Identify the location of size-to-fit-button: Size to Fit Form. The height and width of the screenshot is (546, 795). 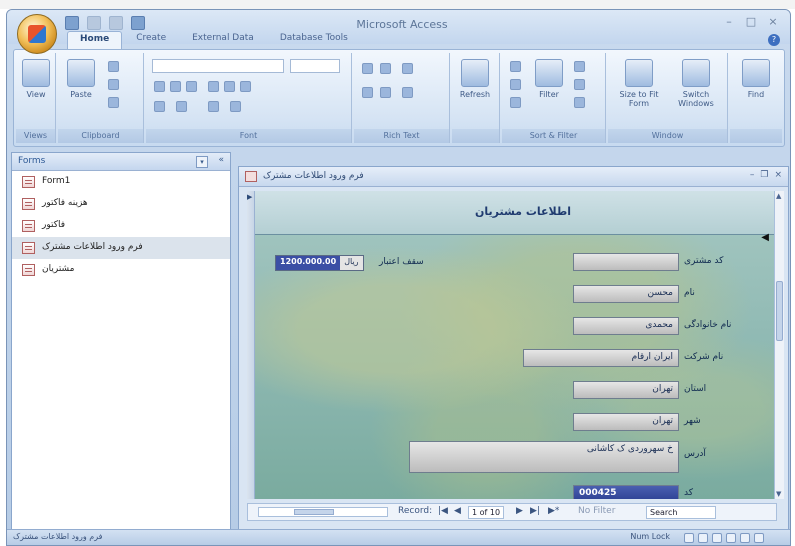
(639, 83).